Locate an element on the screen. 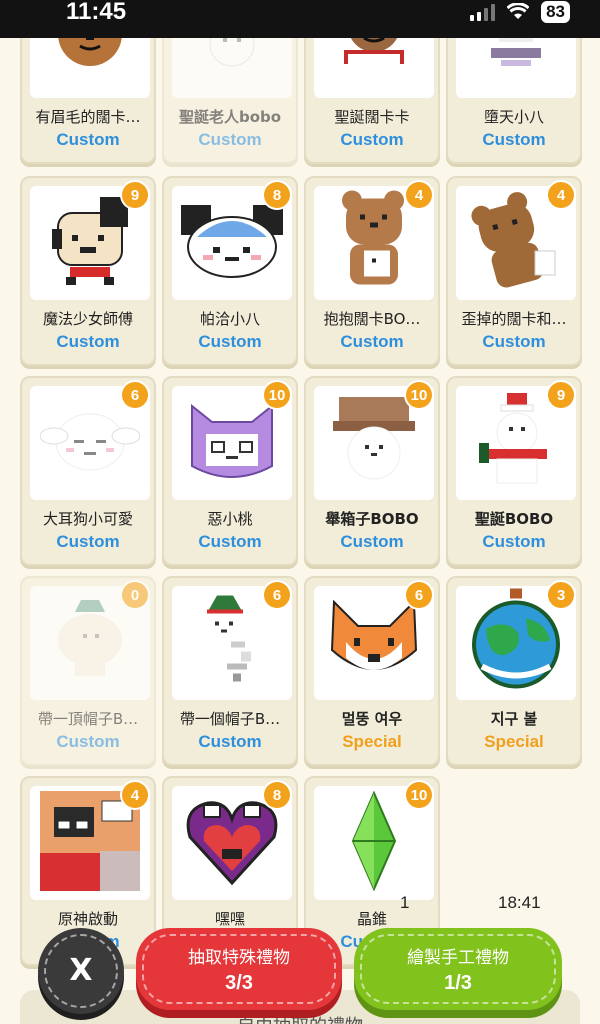  plumbob-icon is located at coordinates (374, 842).